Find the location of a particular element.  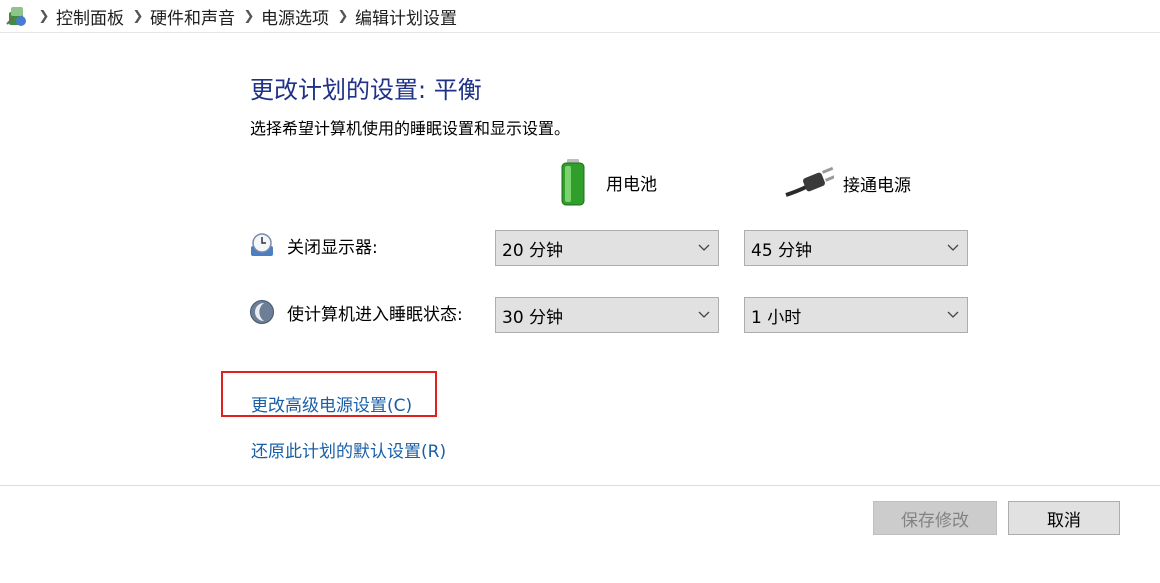

sleep-plugged-value: 1 小时 is located at coordinates (776, 317).